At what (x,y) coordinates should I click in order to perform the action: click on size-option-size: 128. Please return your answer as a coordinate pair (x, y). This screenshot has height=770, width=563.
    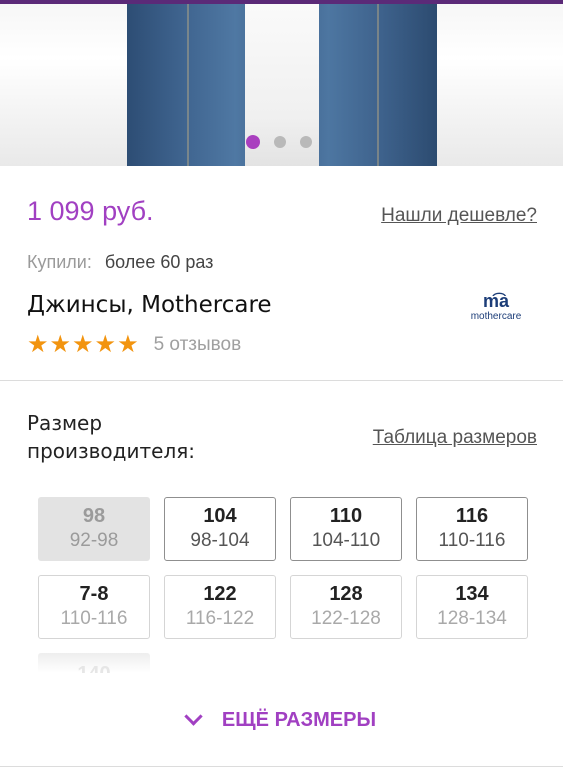
    Looking at the image, I should click on (346, 594).